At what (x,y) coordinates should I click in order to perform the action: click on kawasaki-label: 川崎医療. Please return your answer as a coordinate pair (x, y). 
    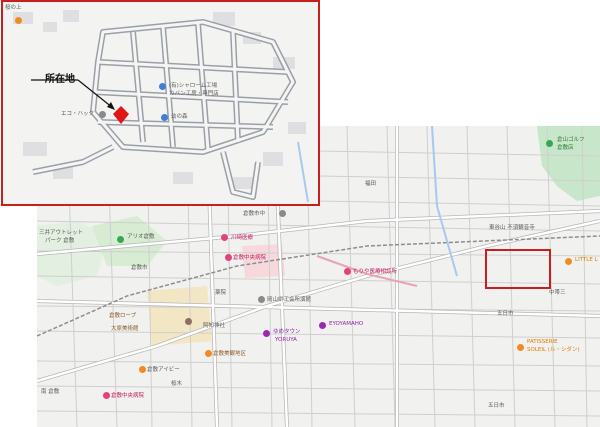
    Looking at the image, I should click on (242, 238).